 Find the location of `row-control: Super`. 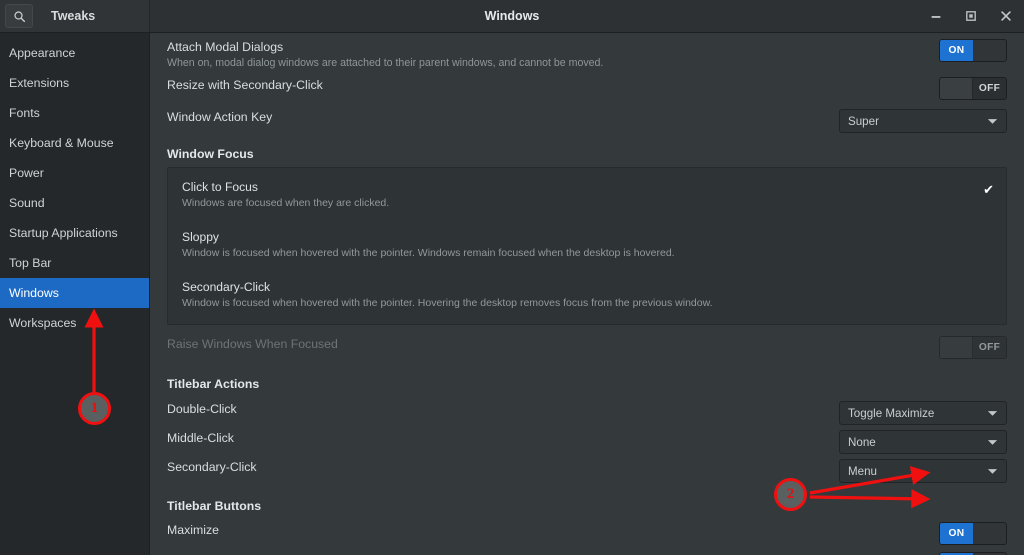

row-control: Super is located at coordinates (923, 121).